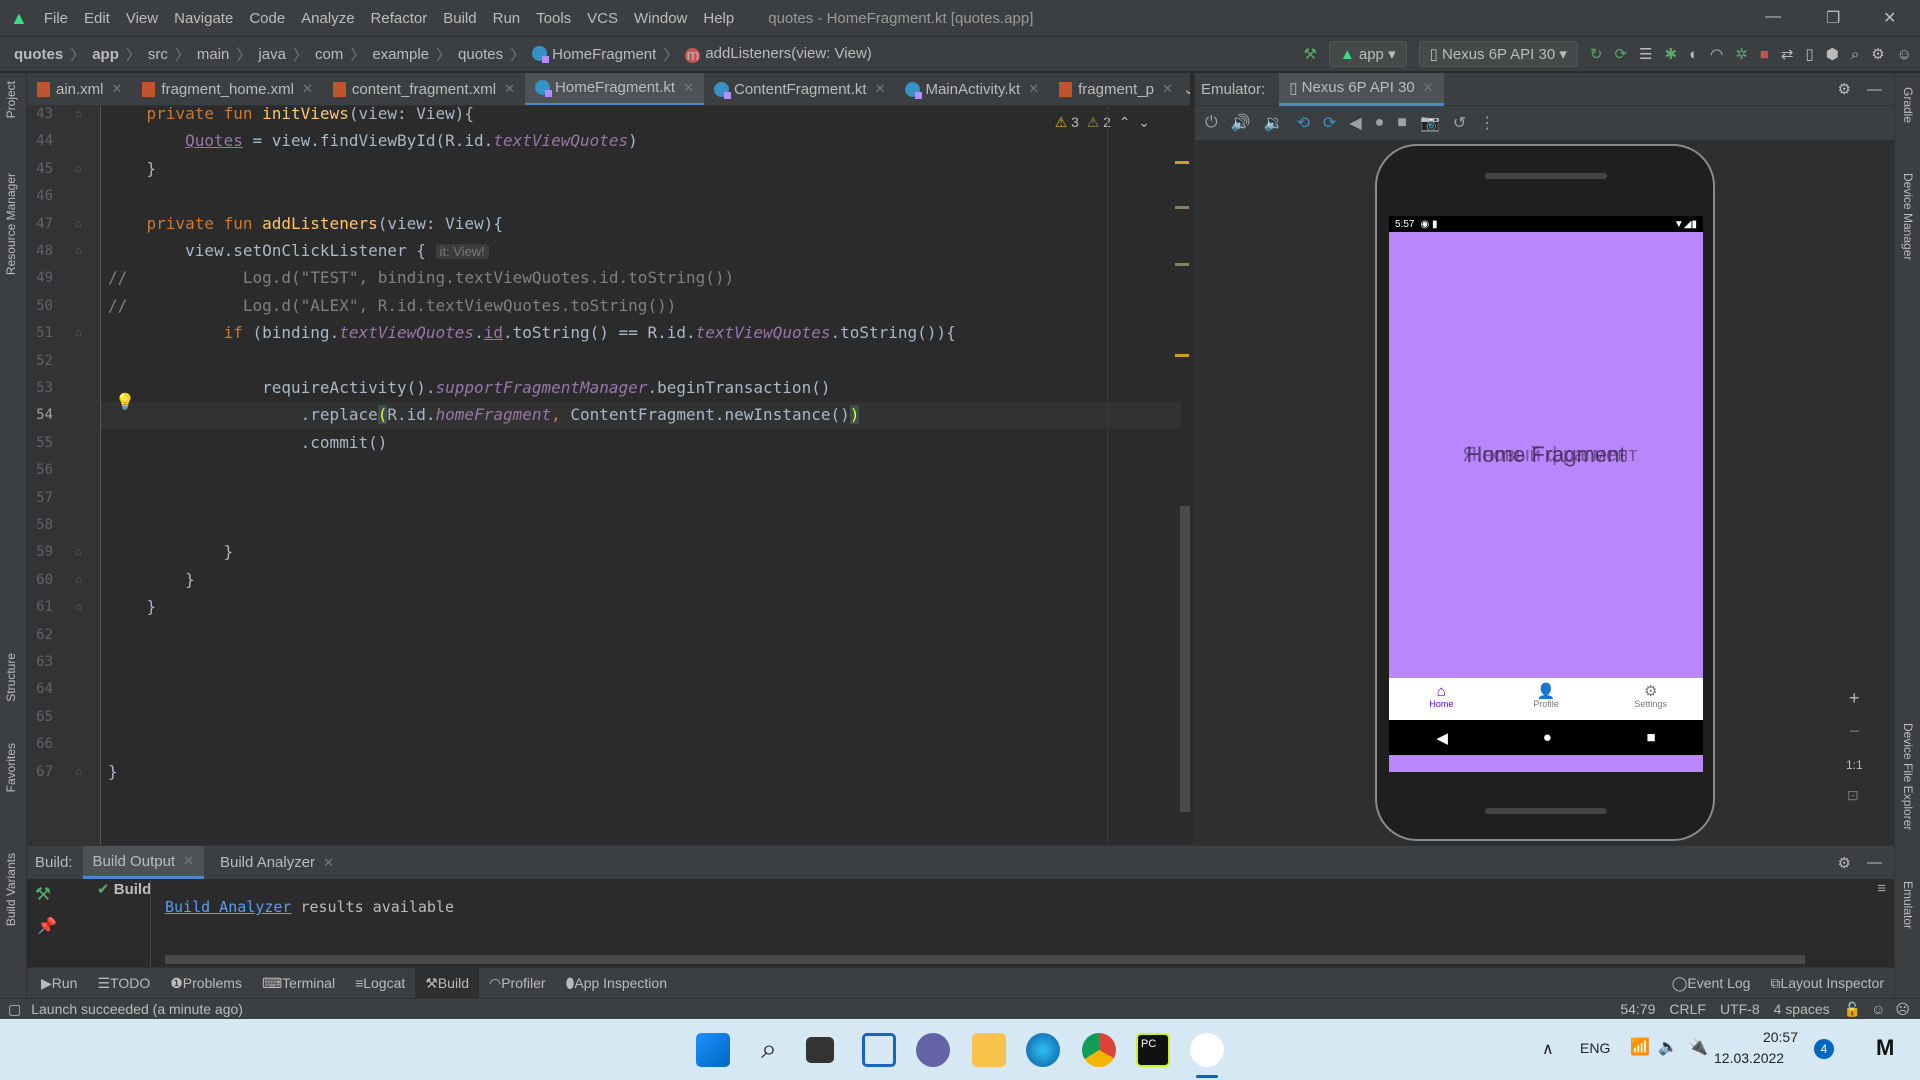  I want to click on tab-fragment-p: fragment_p ✕, so click(1116, 89).